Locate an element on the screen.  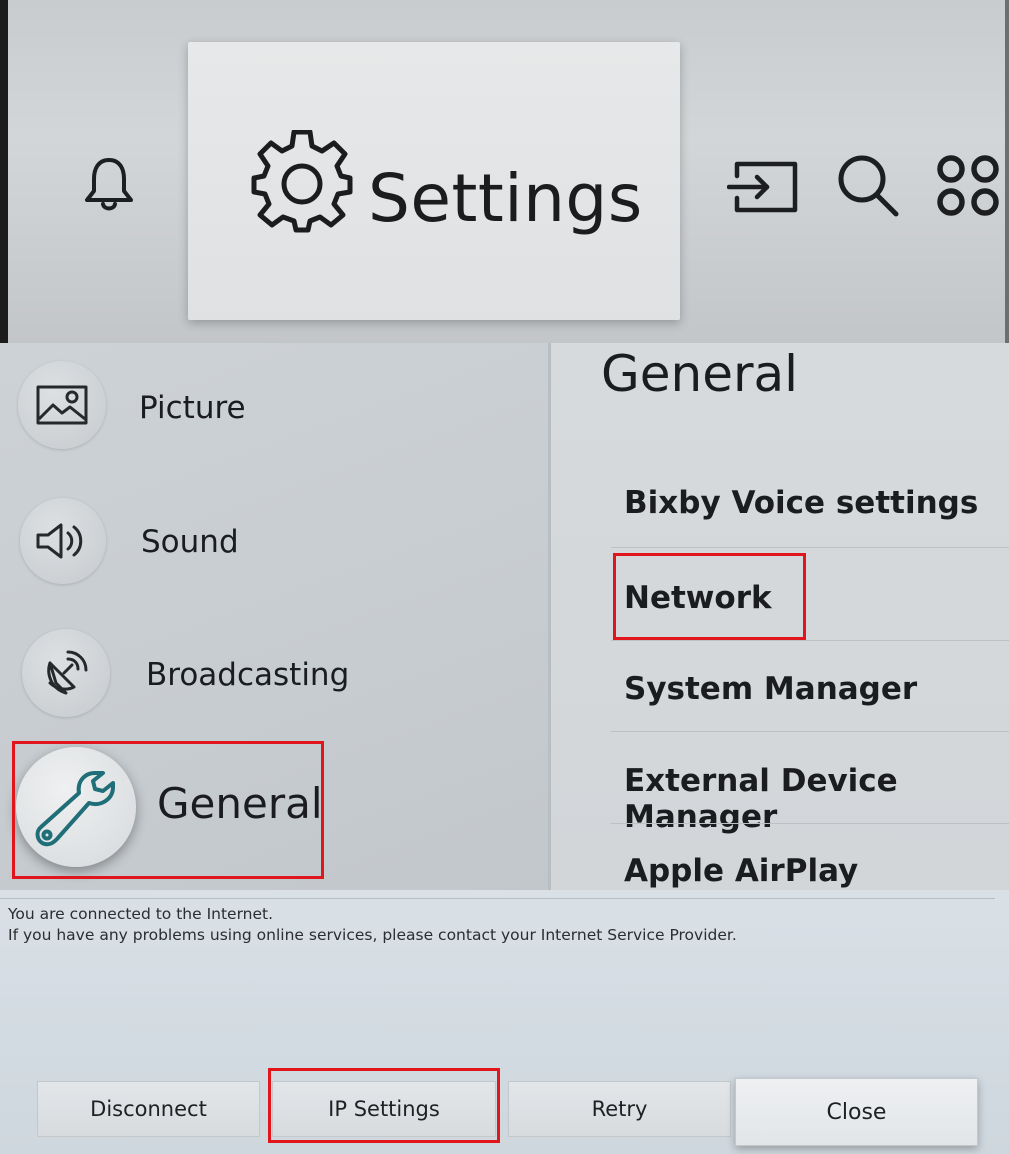
highlight-box-general is located at coordinates (168, 810).